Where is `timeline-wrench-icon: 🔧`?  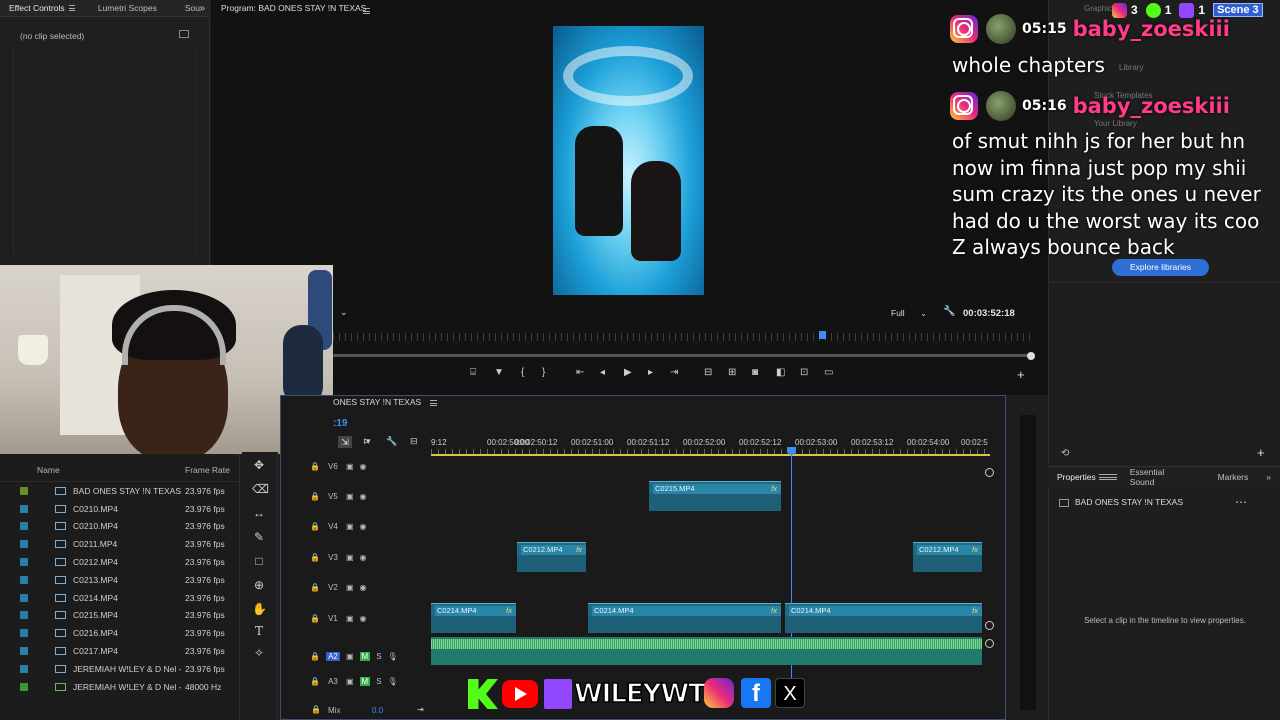
timeline-wrench-icon: 🔧 is located at coordinates (391, 441).